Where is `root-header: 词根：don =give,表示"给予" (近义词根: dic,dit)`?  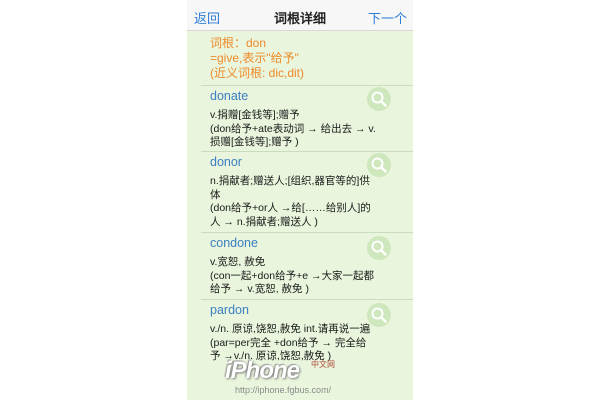 root-header: 词根：don =give,表示"给予" (近义词根: dic,dit) is located at coordinates (310, 58).